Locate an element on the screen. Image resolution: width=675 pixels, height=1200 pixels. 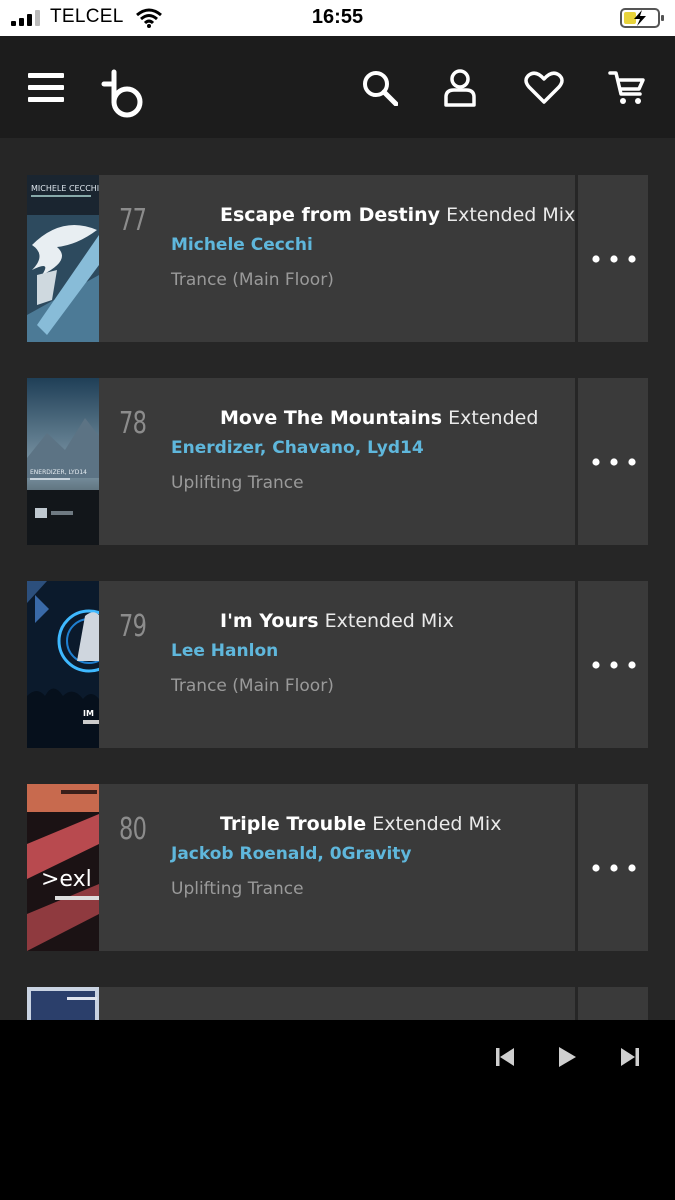
track-title: Triple Trouble is located at coordinates (293, 824).